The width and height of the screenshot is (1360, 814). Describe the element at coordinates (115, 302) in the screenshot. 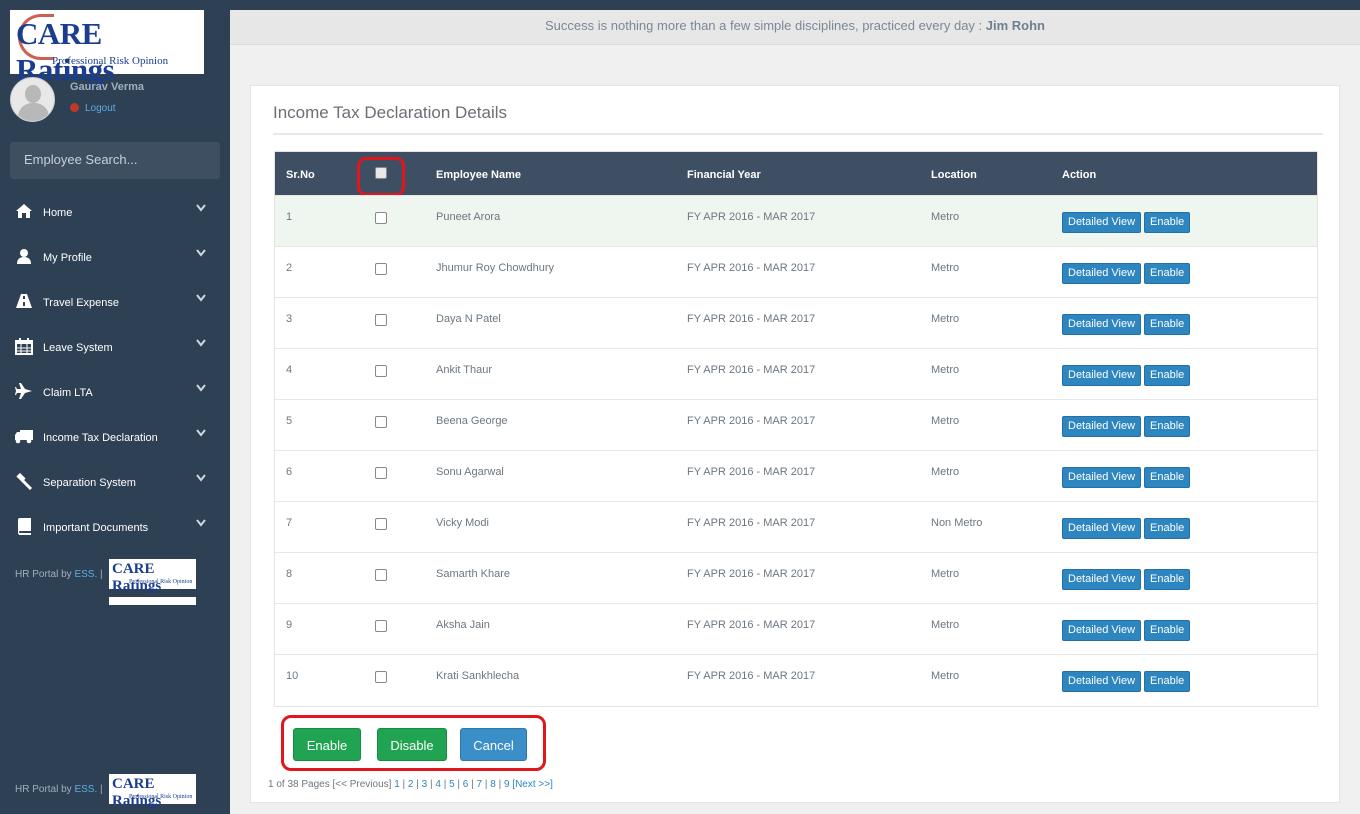

I see `sidebar-item-travel-expense: Travel Expense` at that location.